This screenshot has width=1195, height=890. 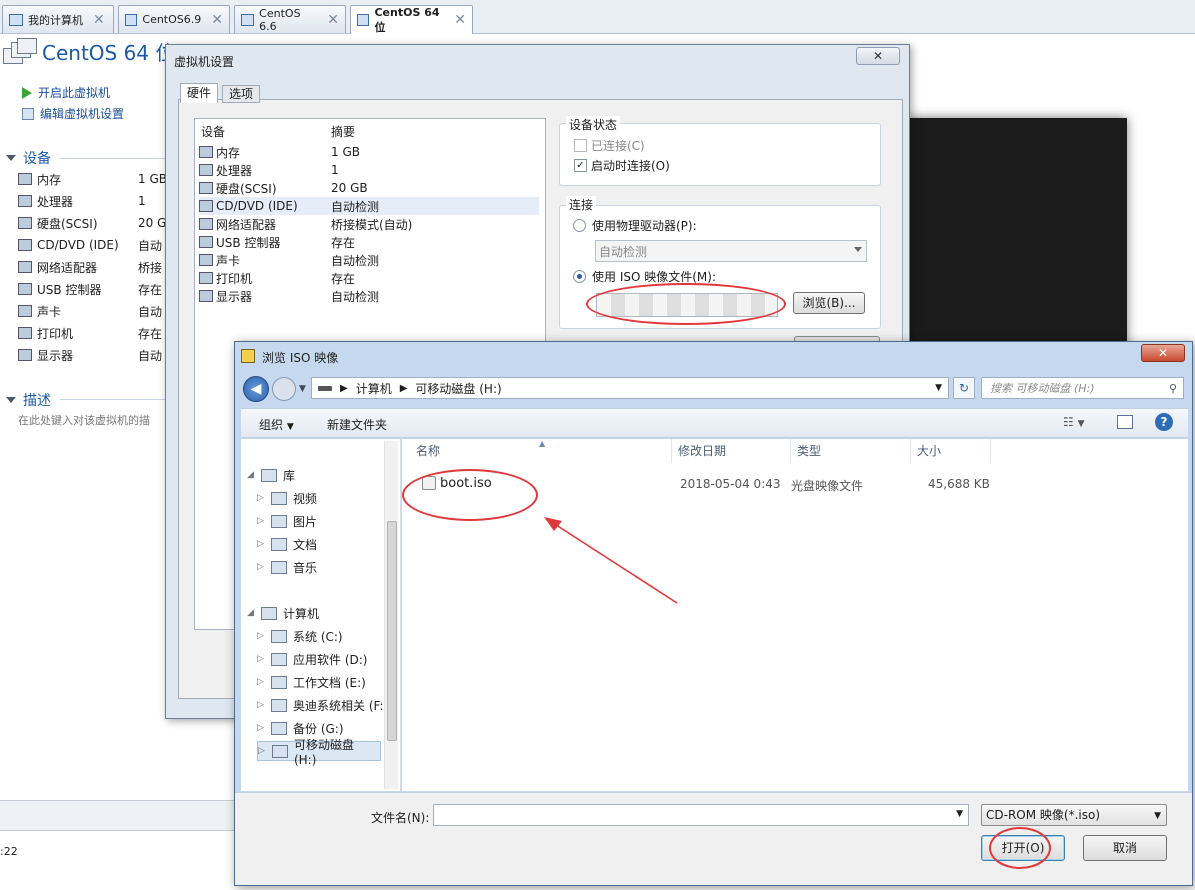 I want to click on view-options-icon: ☷ ▼, so click(x=1074, y=422).